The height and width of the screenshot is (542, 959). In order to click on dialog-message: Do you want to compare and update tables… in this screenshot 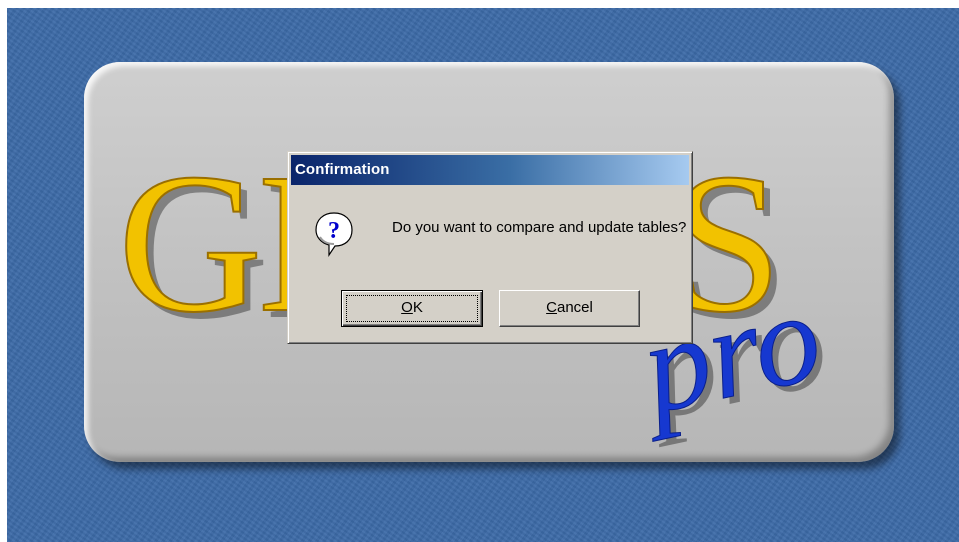, I will do `click(539, 227)`.